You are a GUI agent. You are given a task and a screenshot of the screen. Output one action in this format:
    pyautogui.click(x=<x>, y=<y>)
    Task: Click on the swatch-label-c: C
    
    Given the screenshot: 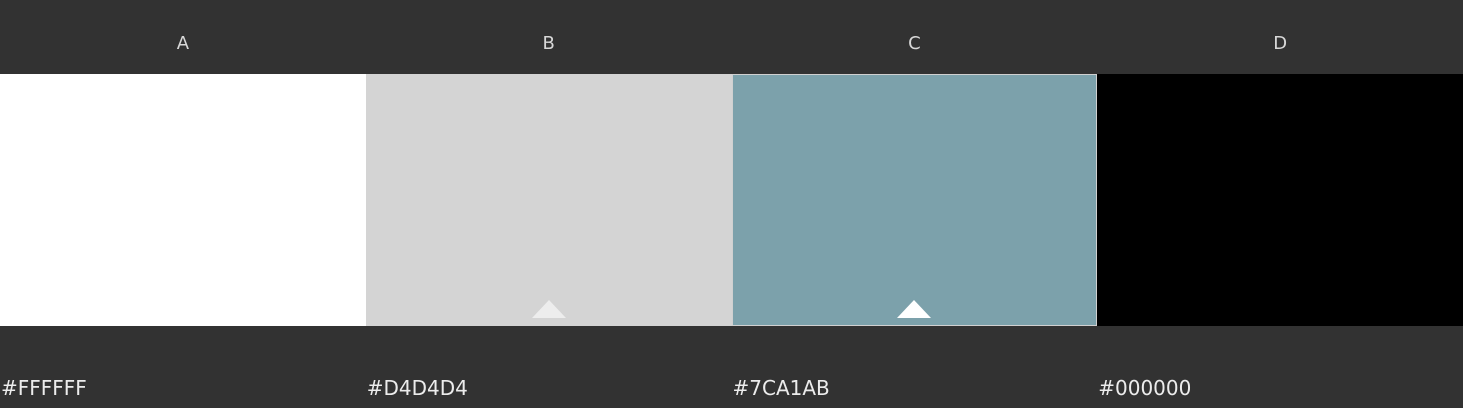 What is the action you would take?
    pyautogui.click(x=914, y=43)
    